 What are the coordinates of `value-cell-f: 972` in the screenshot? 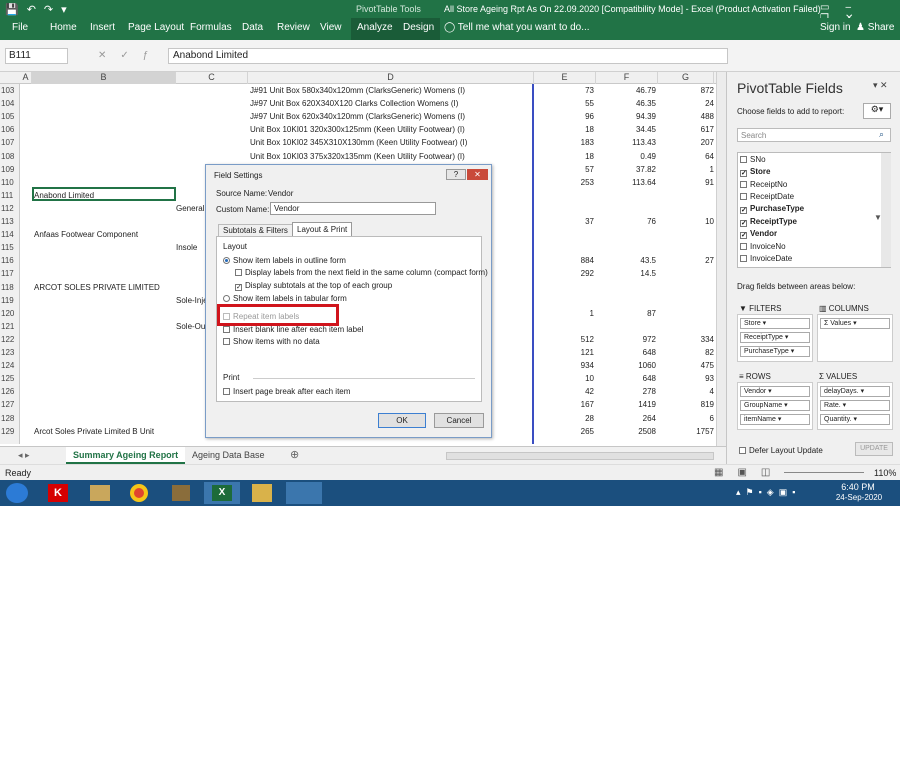 It's located at (638, 339).